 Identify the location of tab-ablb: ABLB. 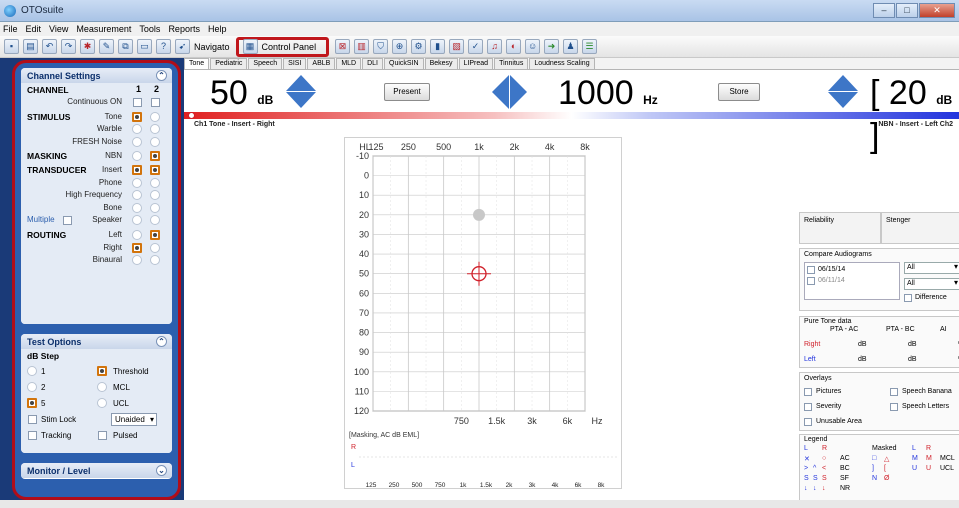
(321, 63).